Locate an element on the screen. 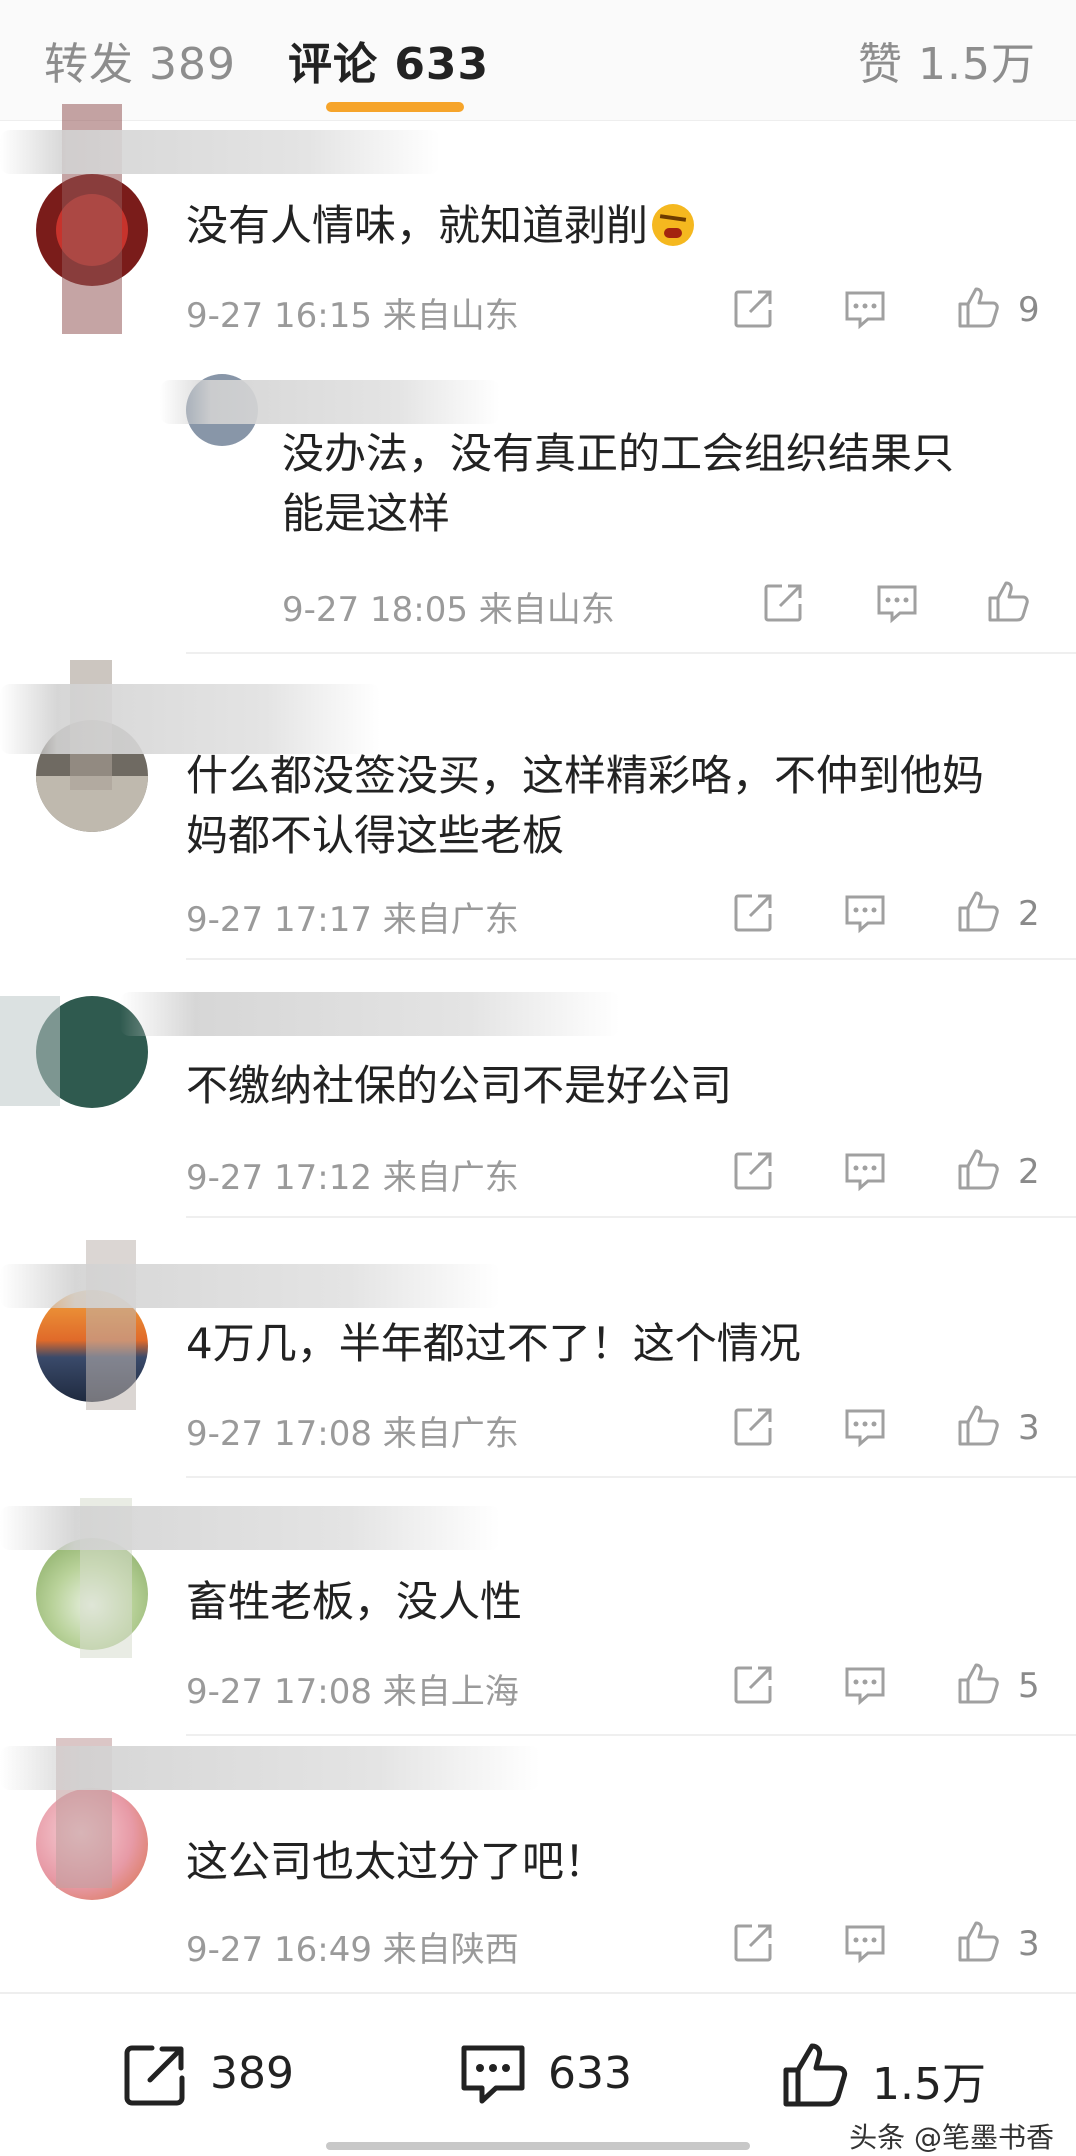  avatar-mosaic is located at coordinates (30, 1051).